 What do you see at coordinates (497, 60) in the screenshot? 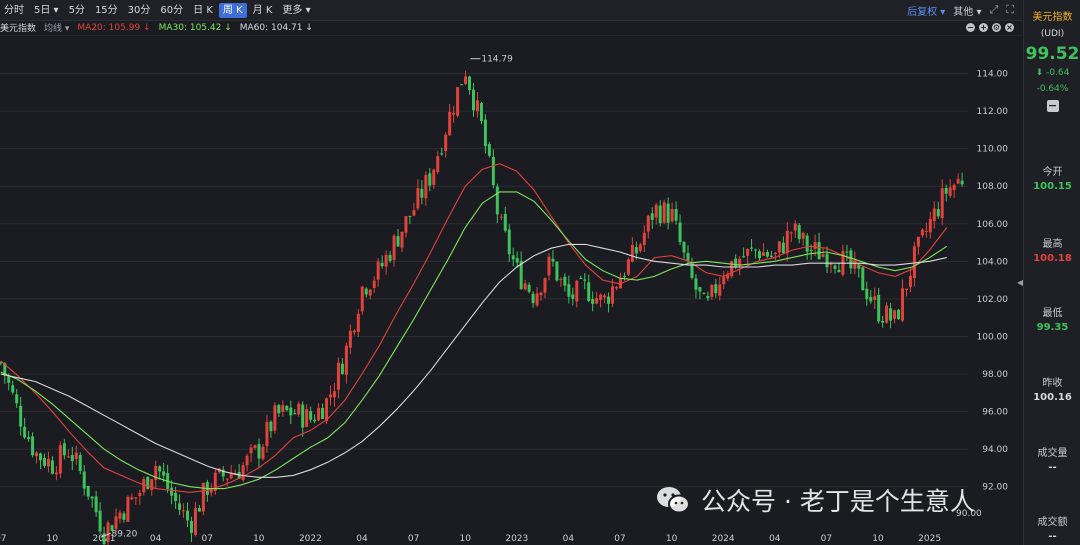
I see `high-annotation: 114.79` at bounding box center [497, 60].